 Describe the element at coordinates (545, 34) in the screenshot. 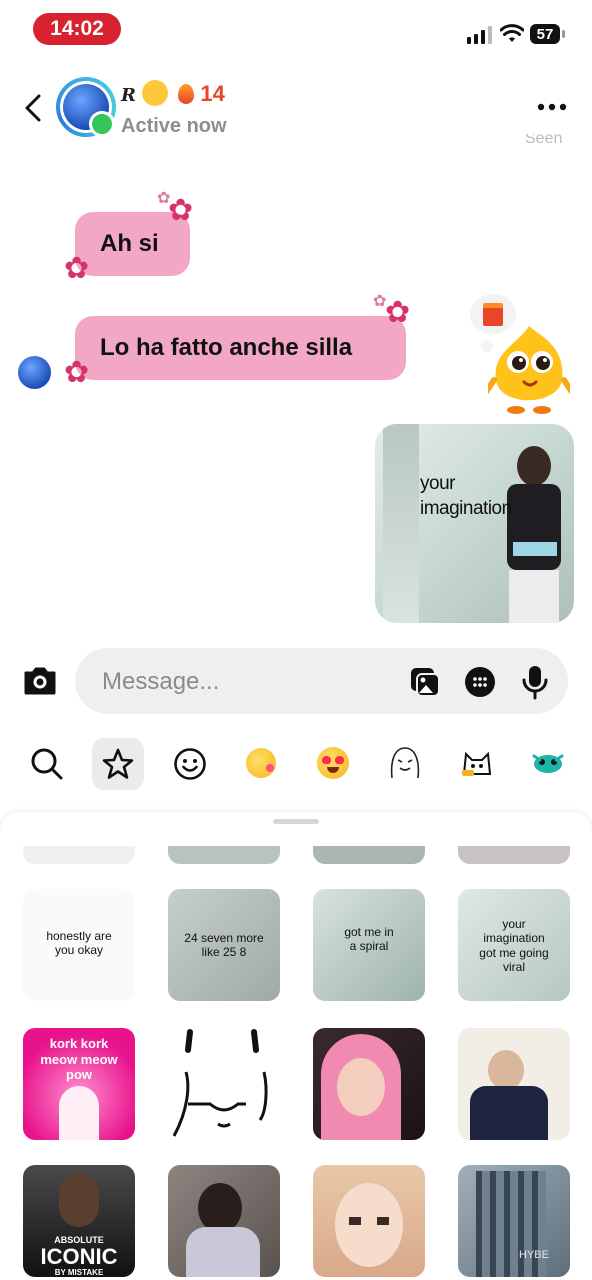

I see `battery-icon: 57` at that location.